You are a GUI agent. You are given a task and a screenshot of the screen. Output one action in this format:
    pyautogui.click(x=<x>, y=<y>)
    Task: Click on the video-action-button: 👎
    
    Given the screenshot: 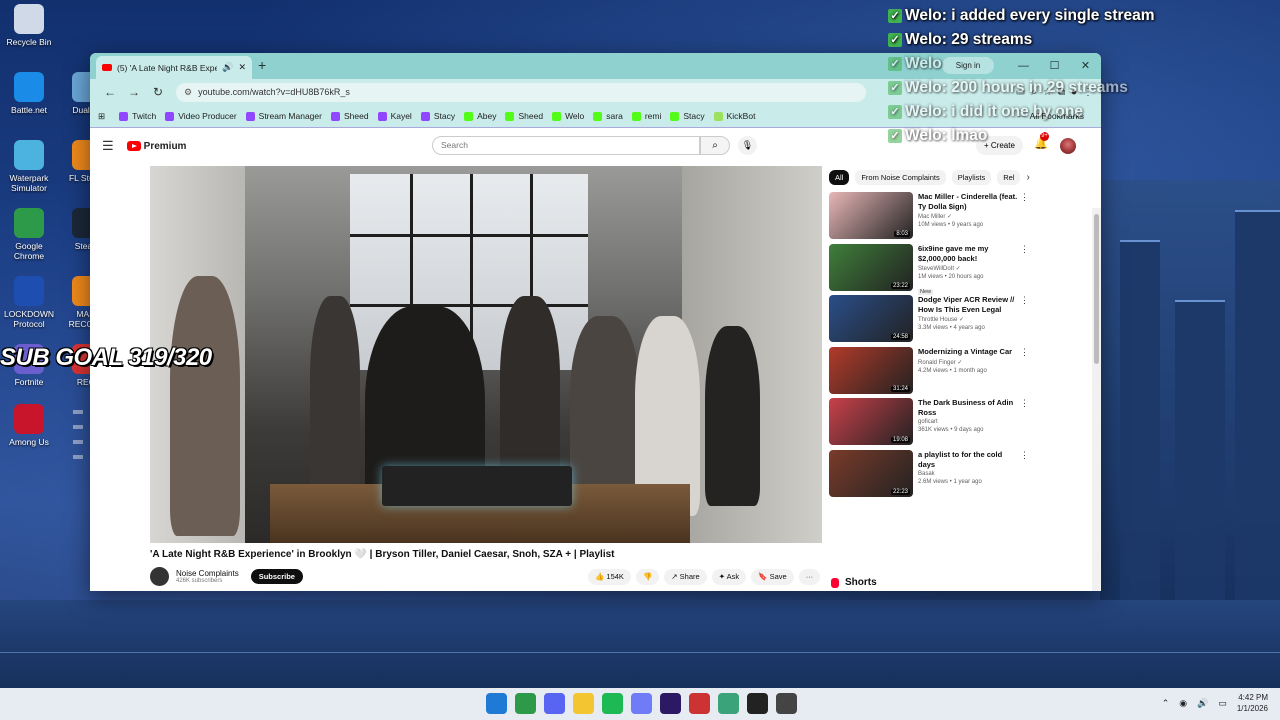 What is the action you would take?
    pyautogui.click(x=647, y=577)
    